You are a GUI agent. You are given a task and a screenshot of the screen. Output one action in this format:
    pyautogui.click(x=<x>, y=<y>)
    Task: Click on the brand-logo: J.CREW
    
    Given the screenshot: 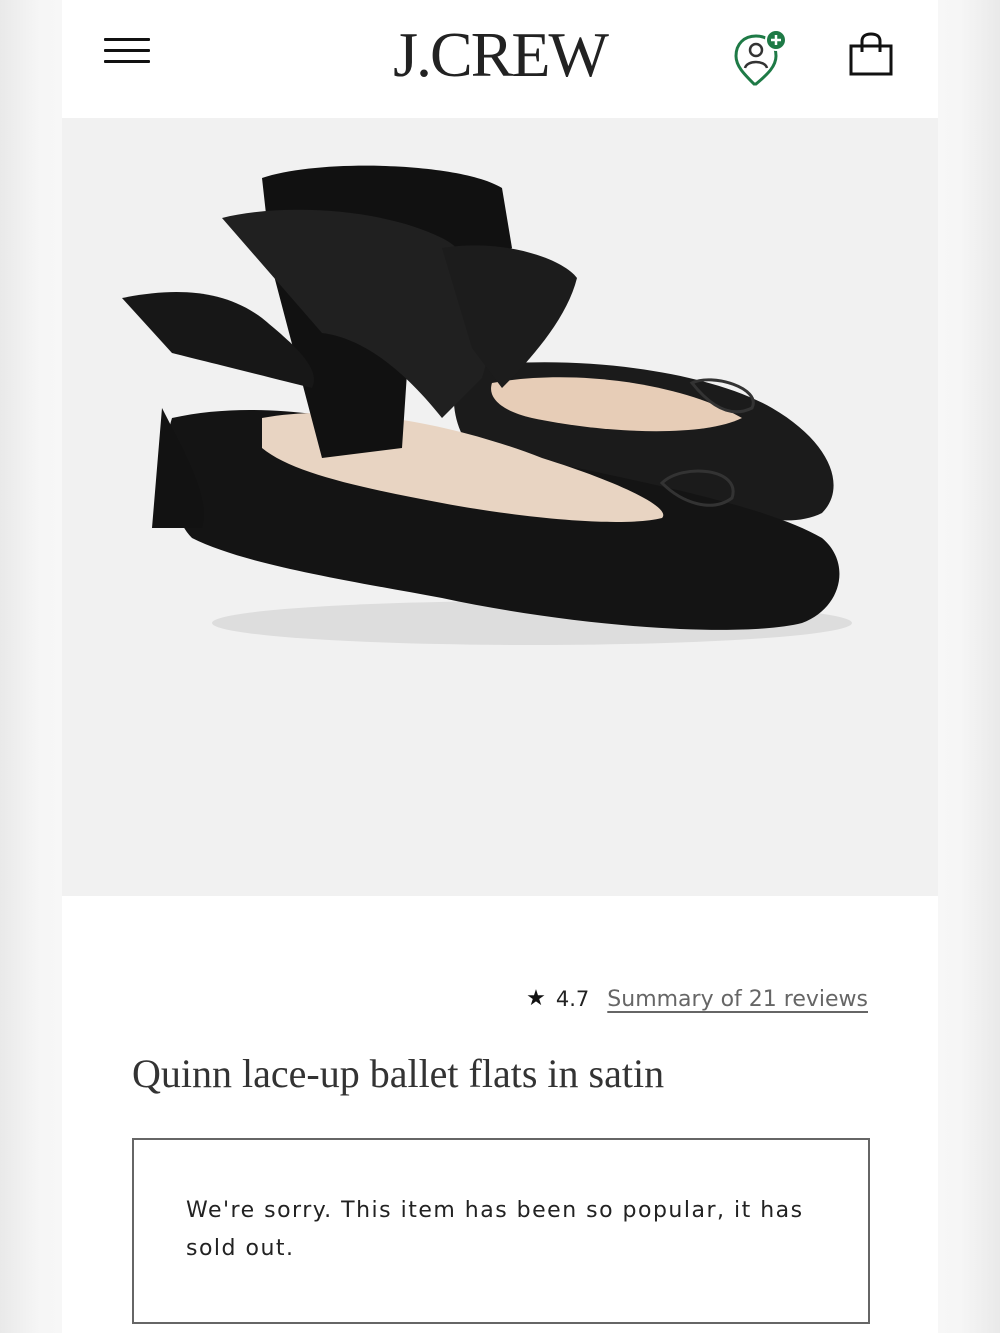 What is the action you would take?
    pyautogui.click(x=500, y=55)
    